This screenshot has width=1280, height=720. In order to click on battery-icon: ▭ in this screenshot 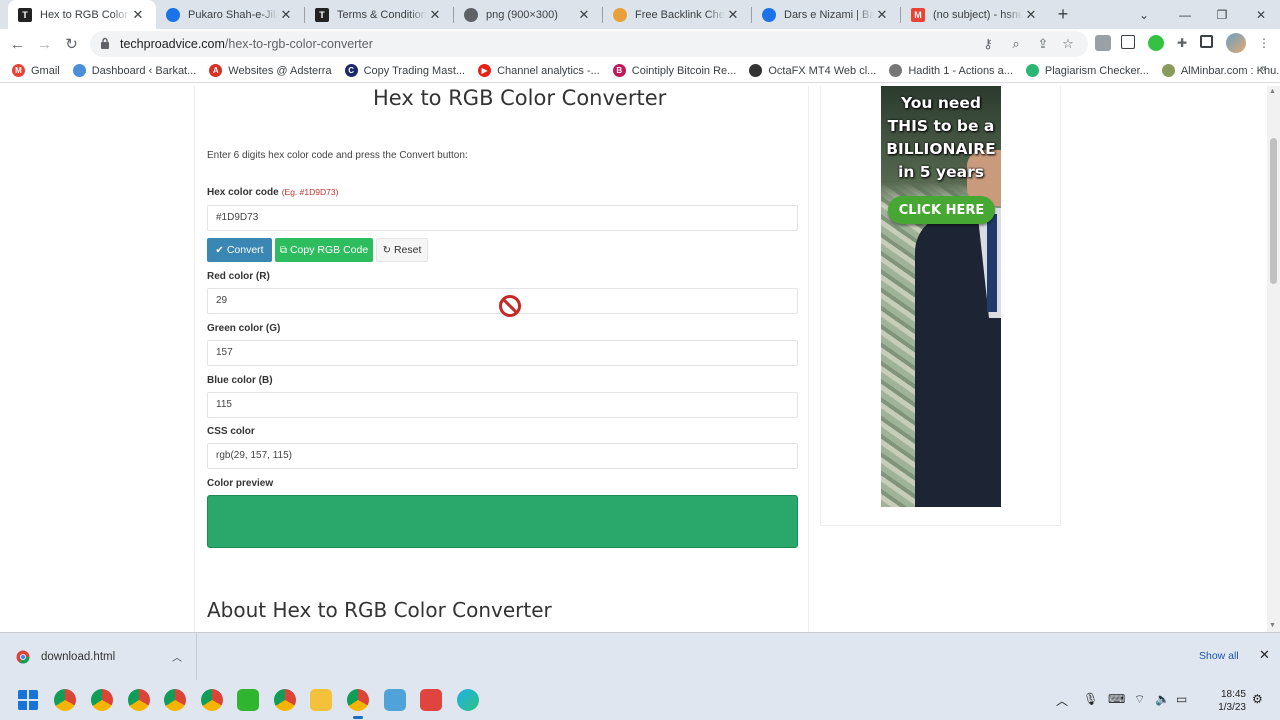, I will do `click(1181, 699)`.